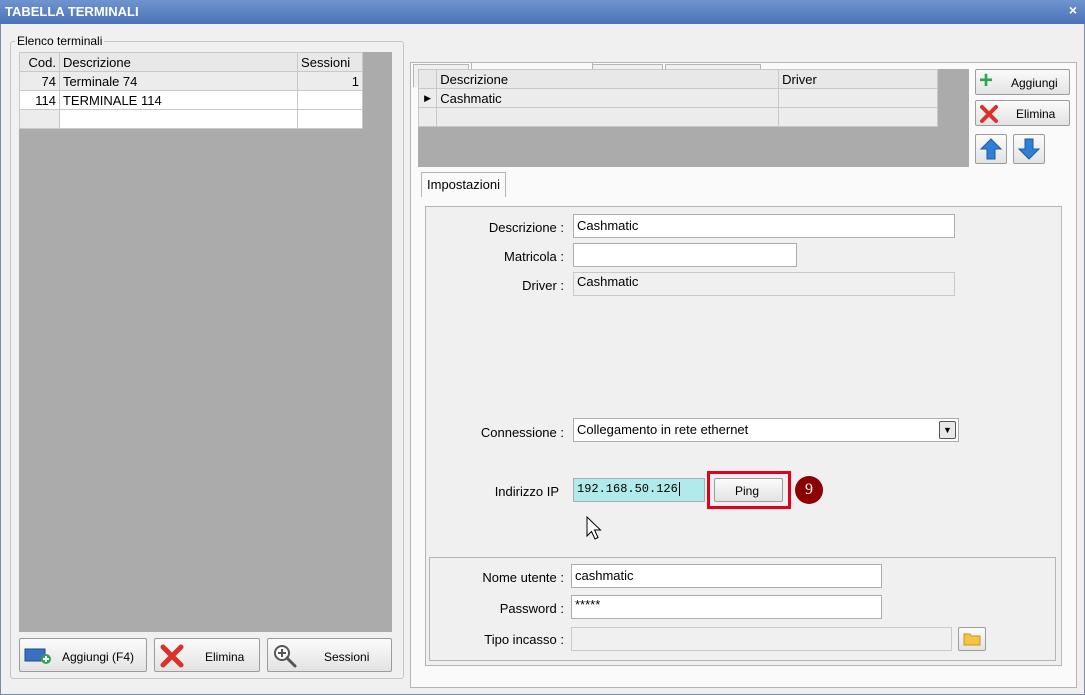 The width and height of the screenshot is (1085, 695). Describe the element at coordinates (427, 117) in the screenshot. I see `row-header` at that location.